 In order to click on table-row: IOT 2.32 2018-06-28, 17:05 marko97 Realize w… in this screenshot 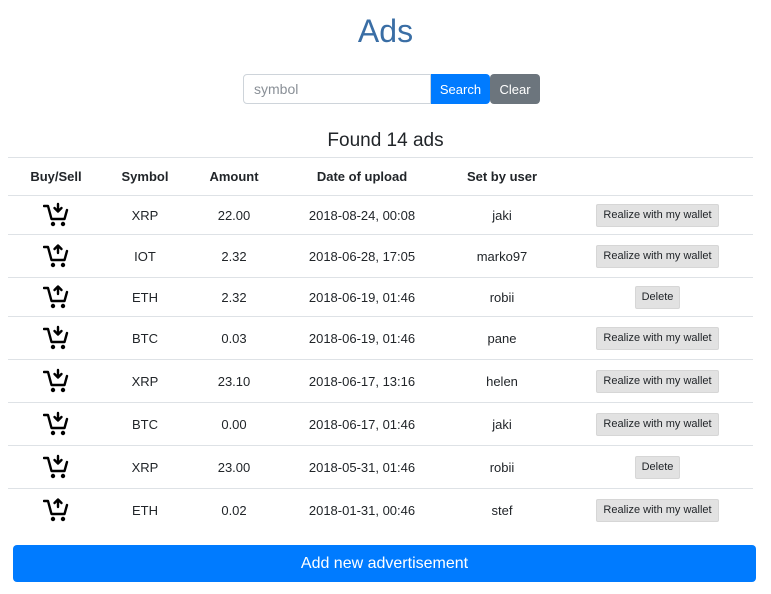, I will do `click(380, 256)`.